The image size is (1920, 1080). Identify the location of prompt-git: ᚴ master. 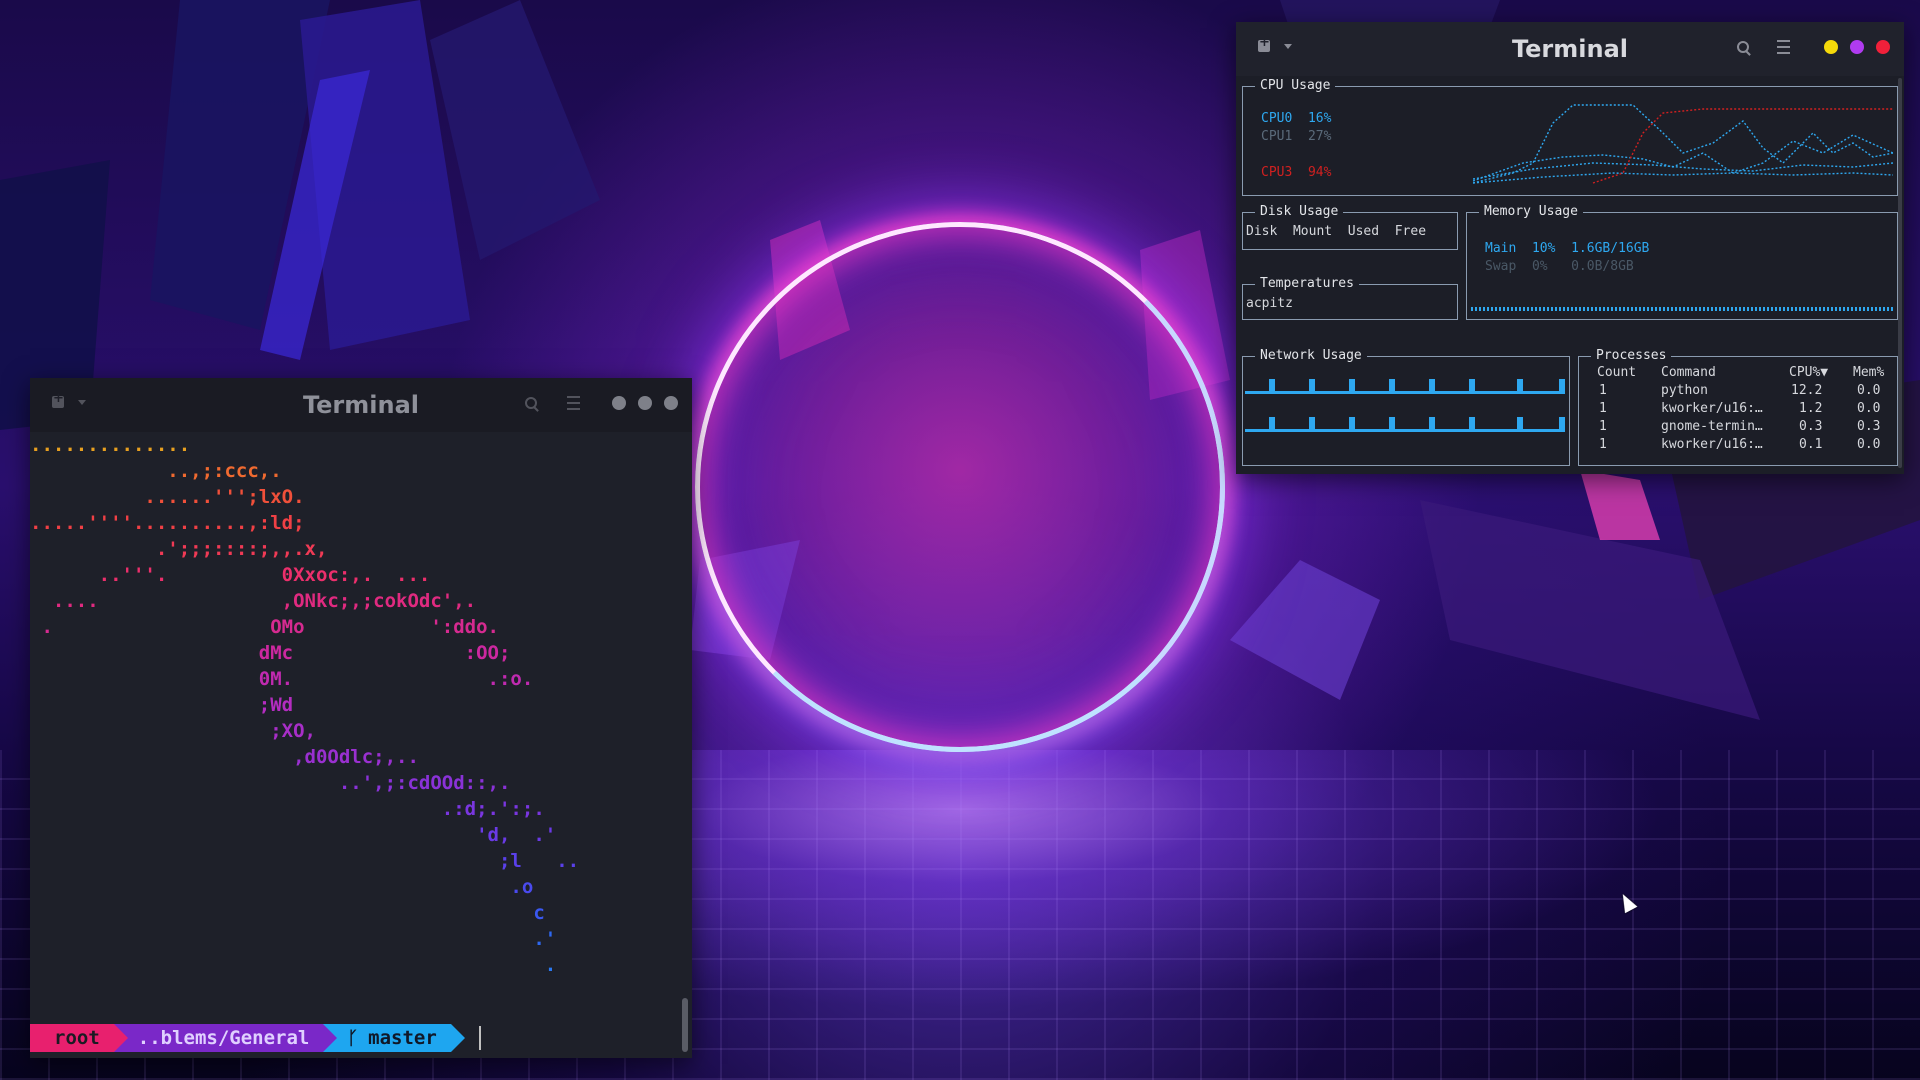
(394, 1038).